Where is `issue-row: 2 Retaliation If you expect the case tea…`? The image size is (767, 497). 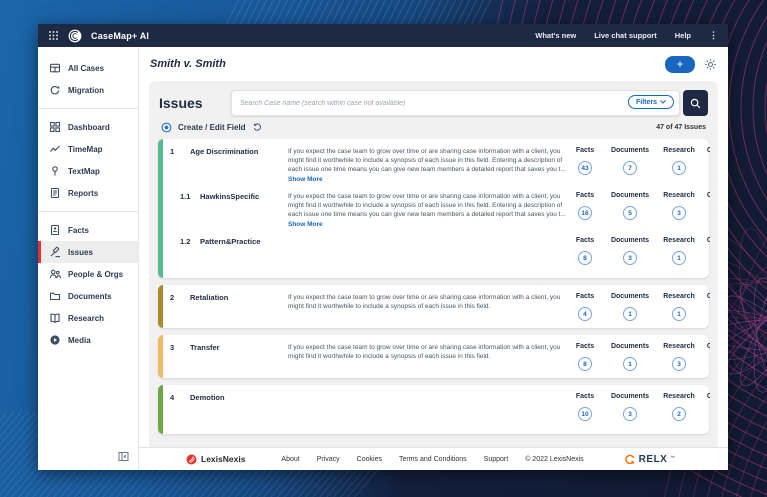 issue-row: 2 Retaliation If you expect the case tea… is located at coordinates (437, 303).